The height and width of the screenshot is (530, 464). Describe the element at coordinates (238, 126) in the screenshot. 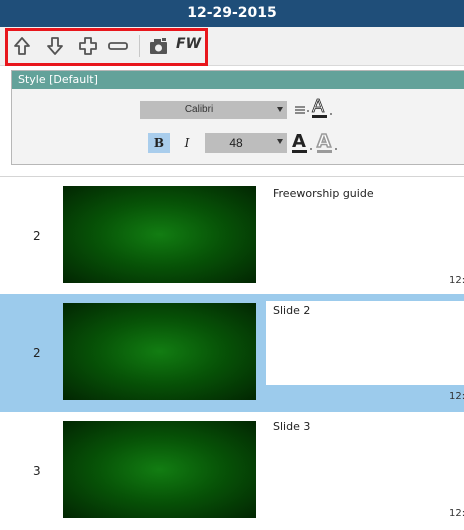

I see `style-panel-body: Calibri A B I 48 A A` at that location.